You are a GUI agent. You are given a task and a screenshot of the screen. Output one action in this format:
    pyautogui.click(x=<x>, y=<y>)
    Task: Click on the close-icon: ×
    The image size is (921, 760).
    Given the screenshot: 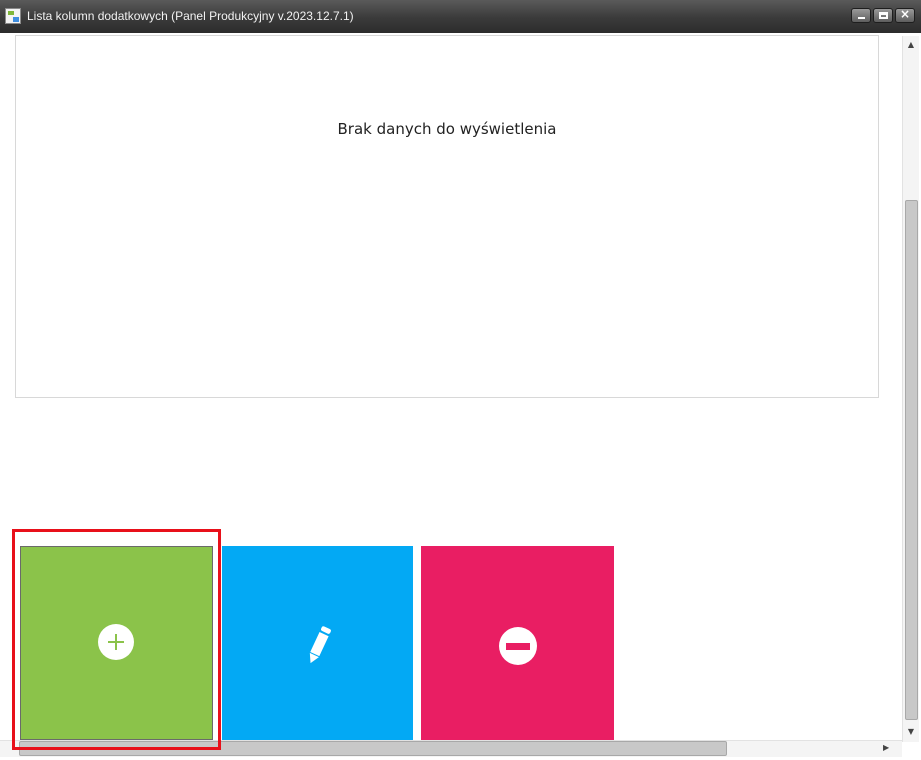 What is the action you would take?
    pyautogui.click(x=905, y=14)
    